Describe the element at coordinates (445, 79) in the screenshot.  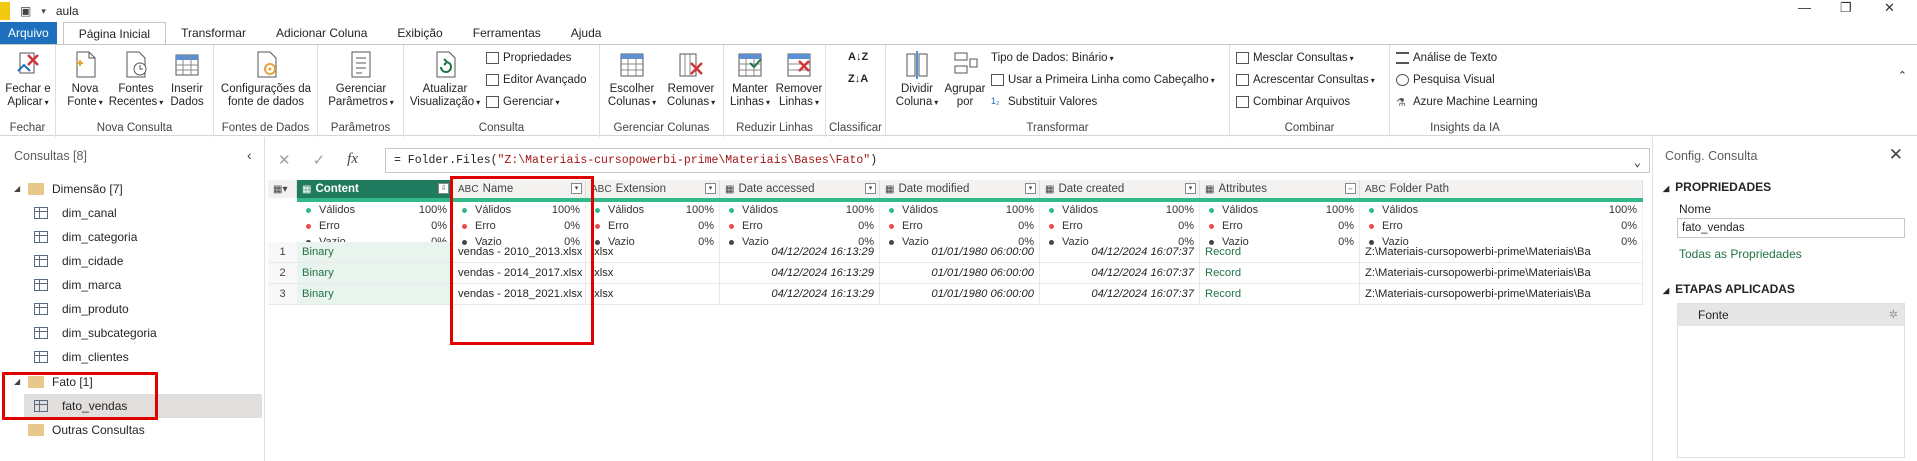
I see `atualizar-visualizacao-button: Atualizar Visualização ▾` at that location.